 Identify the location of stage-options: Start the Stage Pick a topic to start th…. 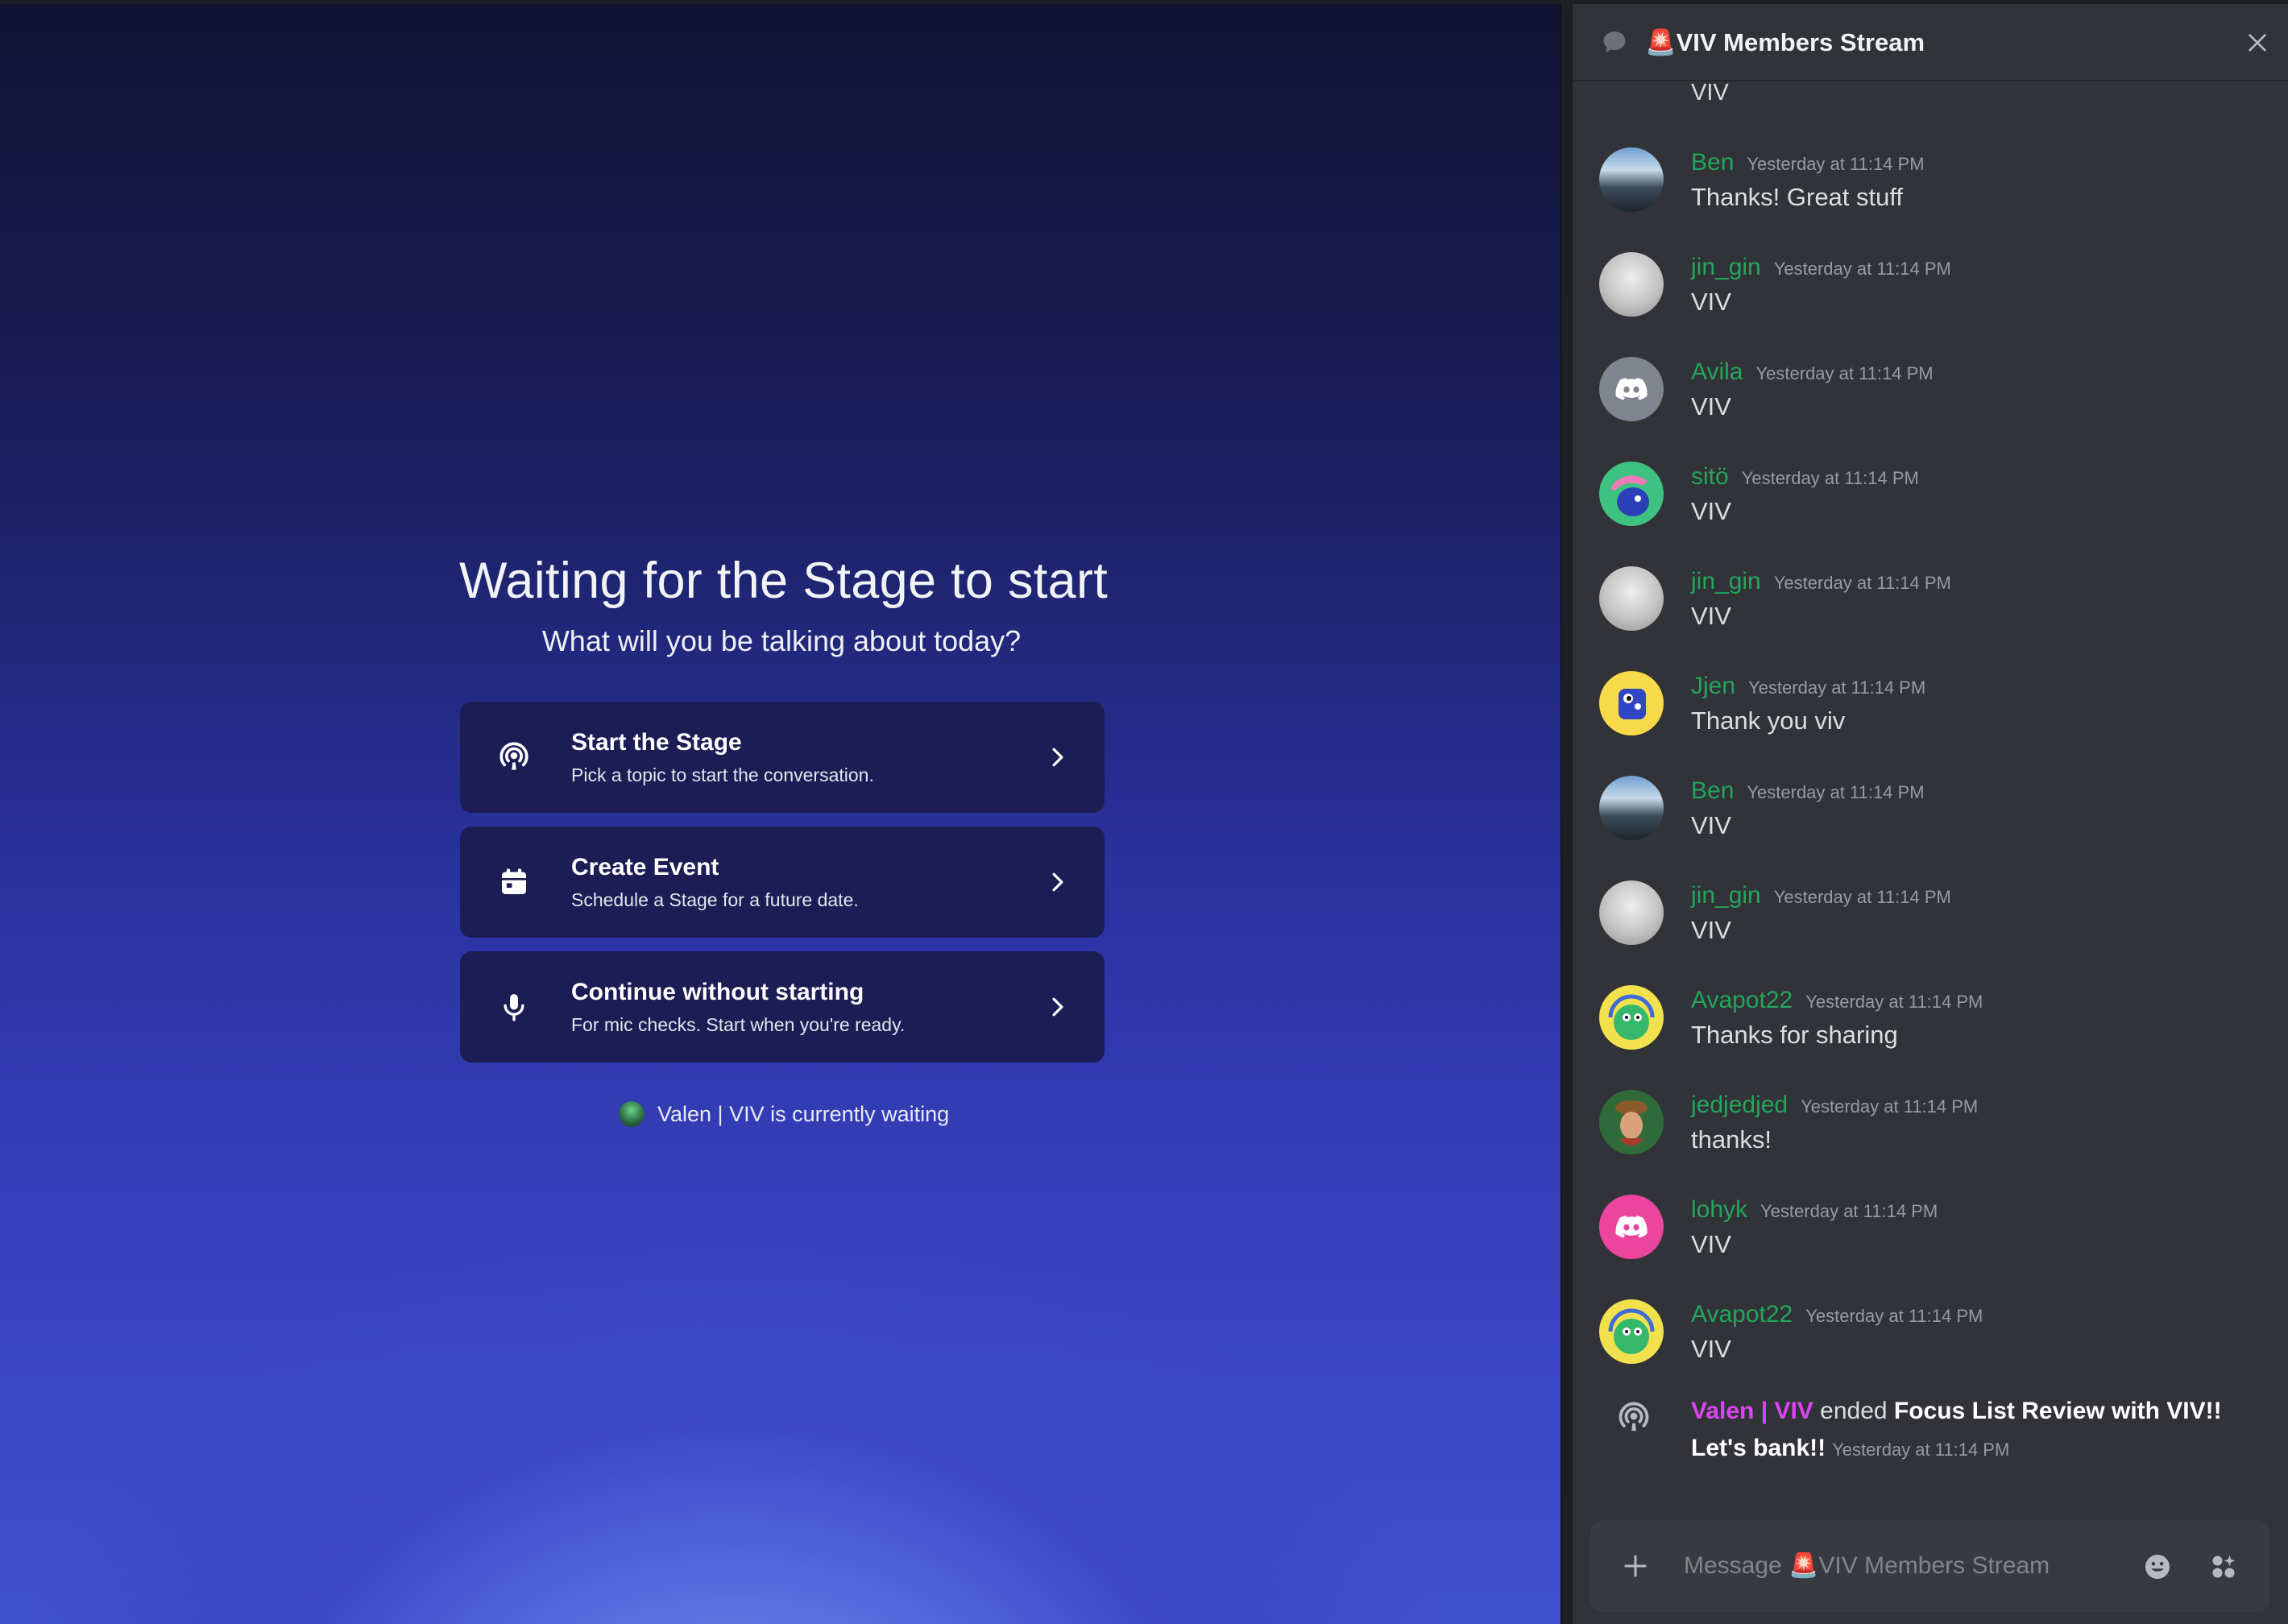
(782, 889).